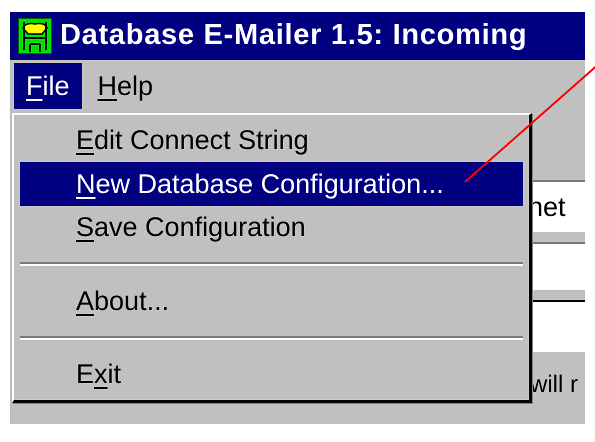  What do you see at coordinates (48, 86) in the screenshot?
I see `menu-bar-item: File` at bounding box center [48, 86].